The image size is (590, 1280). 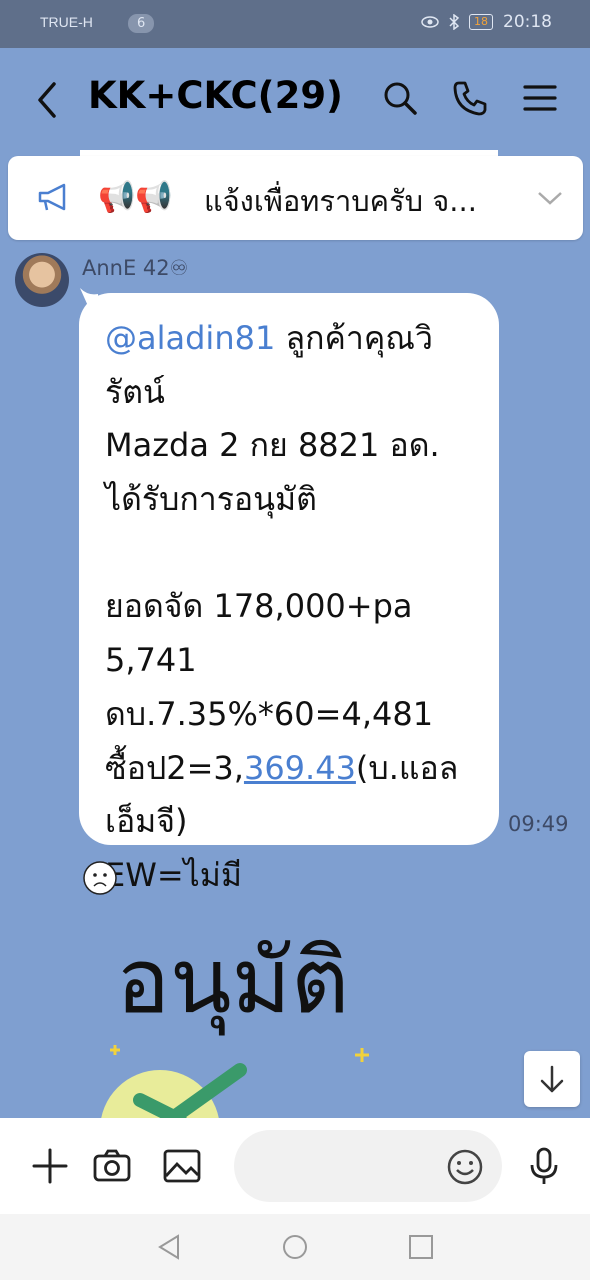 What do you see at coordinates (538, 824) in the screenshot?
I see `message-time: 09:49` at bounding box center [538, 824].